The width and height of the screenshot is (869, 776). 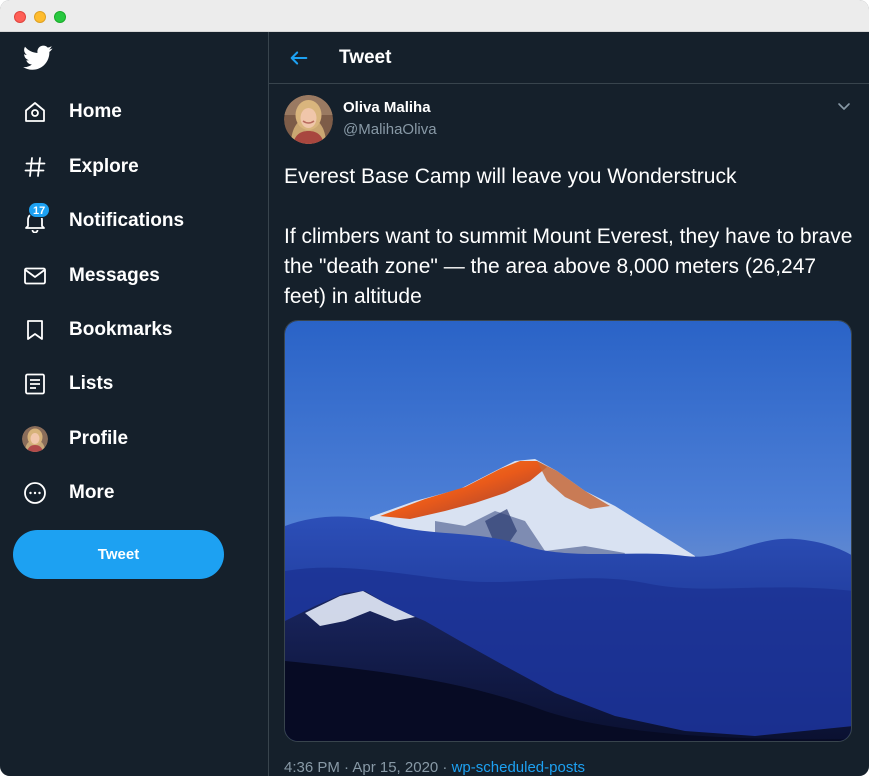 What do you see at coordinates (20, 17) in the screenshot?
I see `close-window-button` at bounding box center [20, 17].